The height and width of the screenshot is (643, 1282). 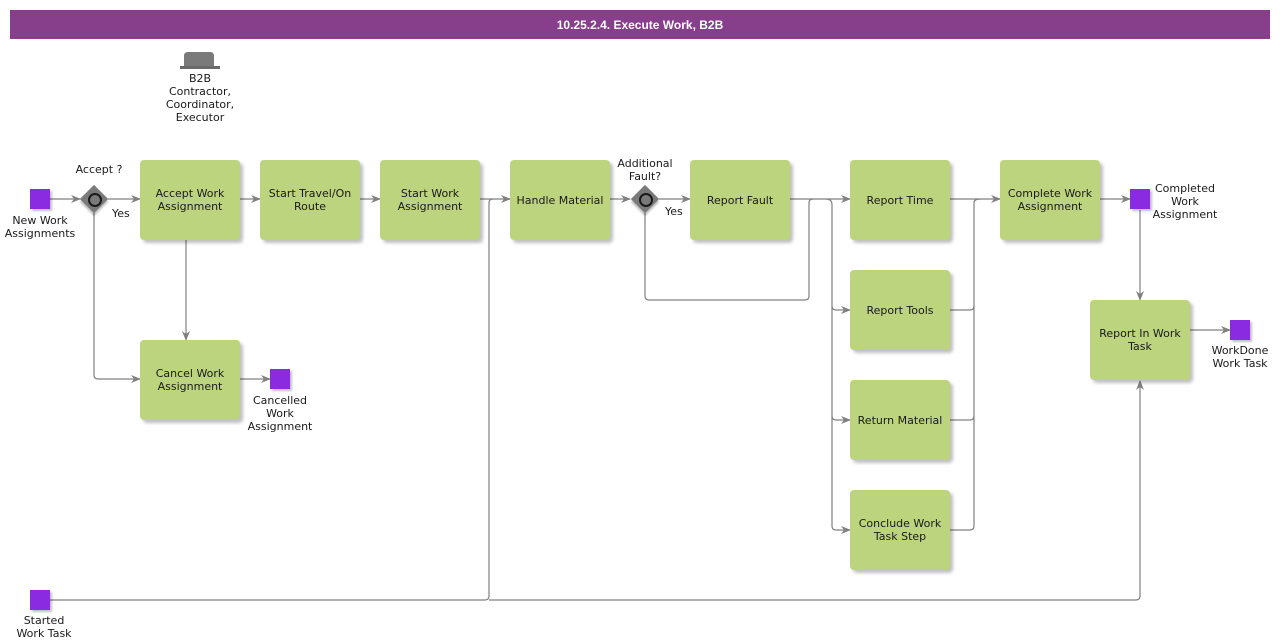 What do you see at coordinates (40, 199) in the screenshot?
I see `start-event-new-work` at bounding box center [40, 199].